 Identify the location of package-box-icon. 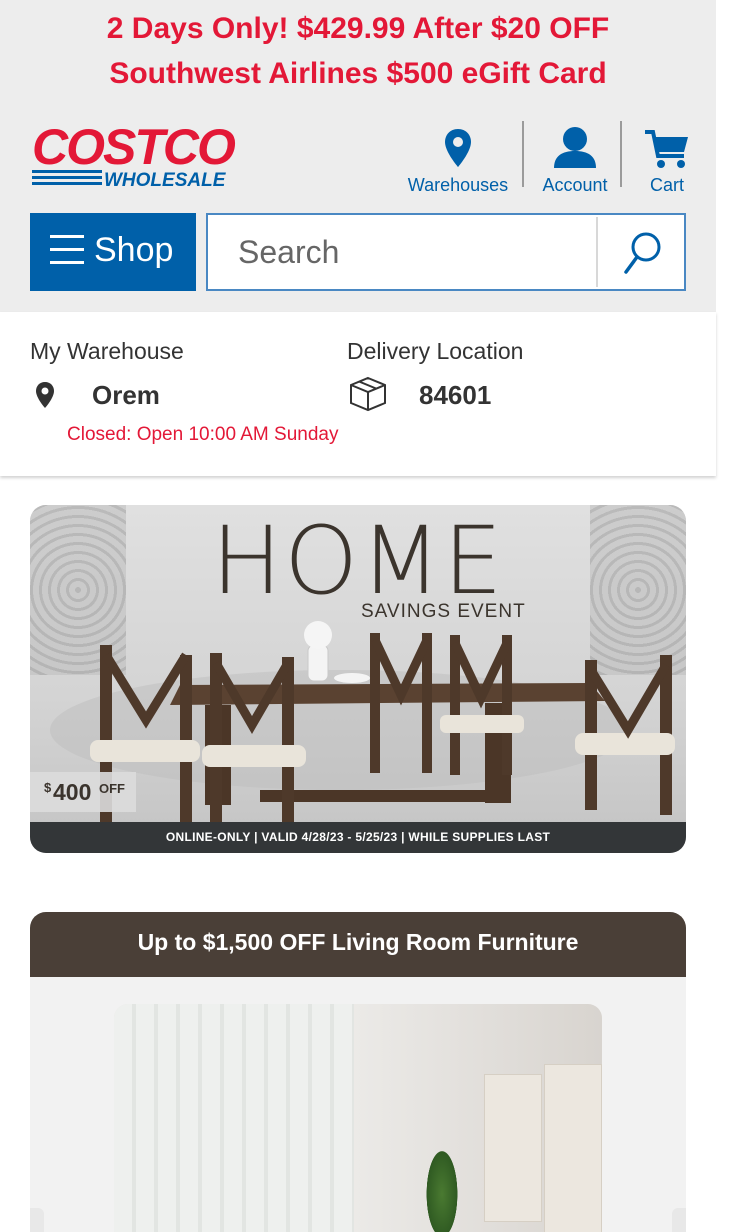
(368, 394).